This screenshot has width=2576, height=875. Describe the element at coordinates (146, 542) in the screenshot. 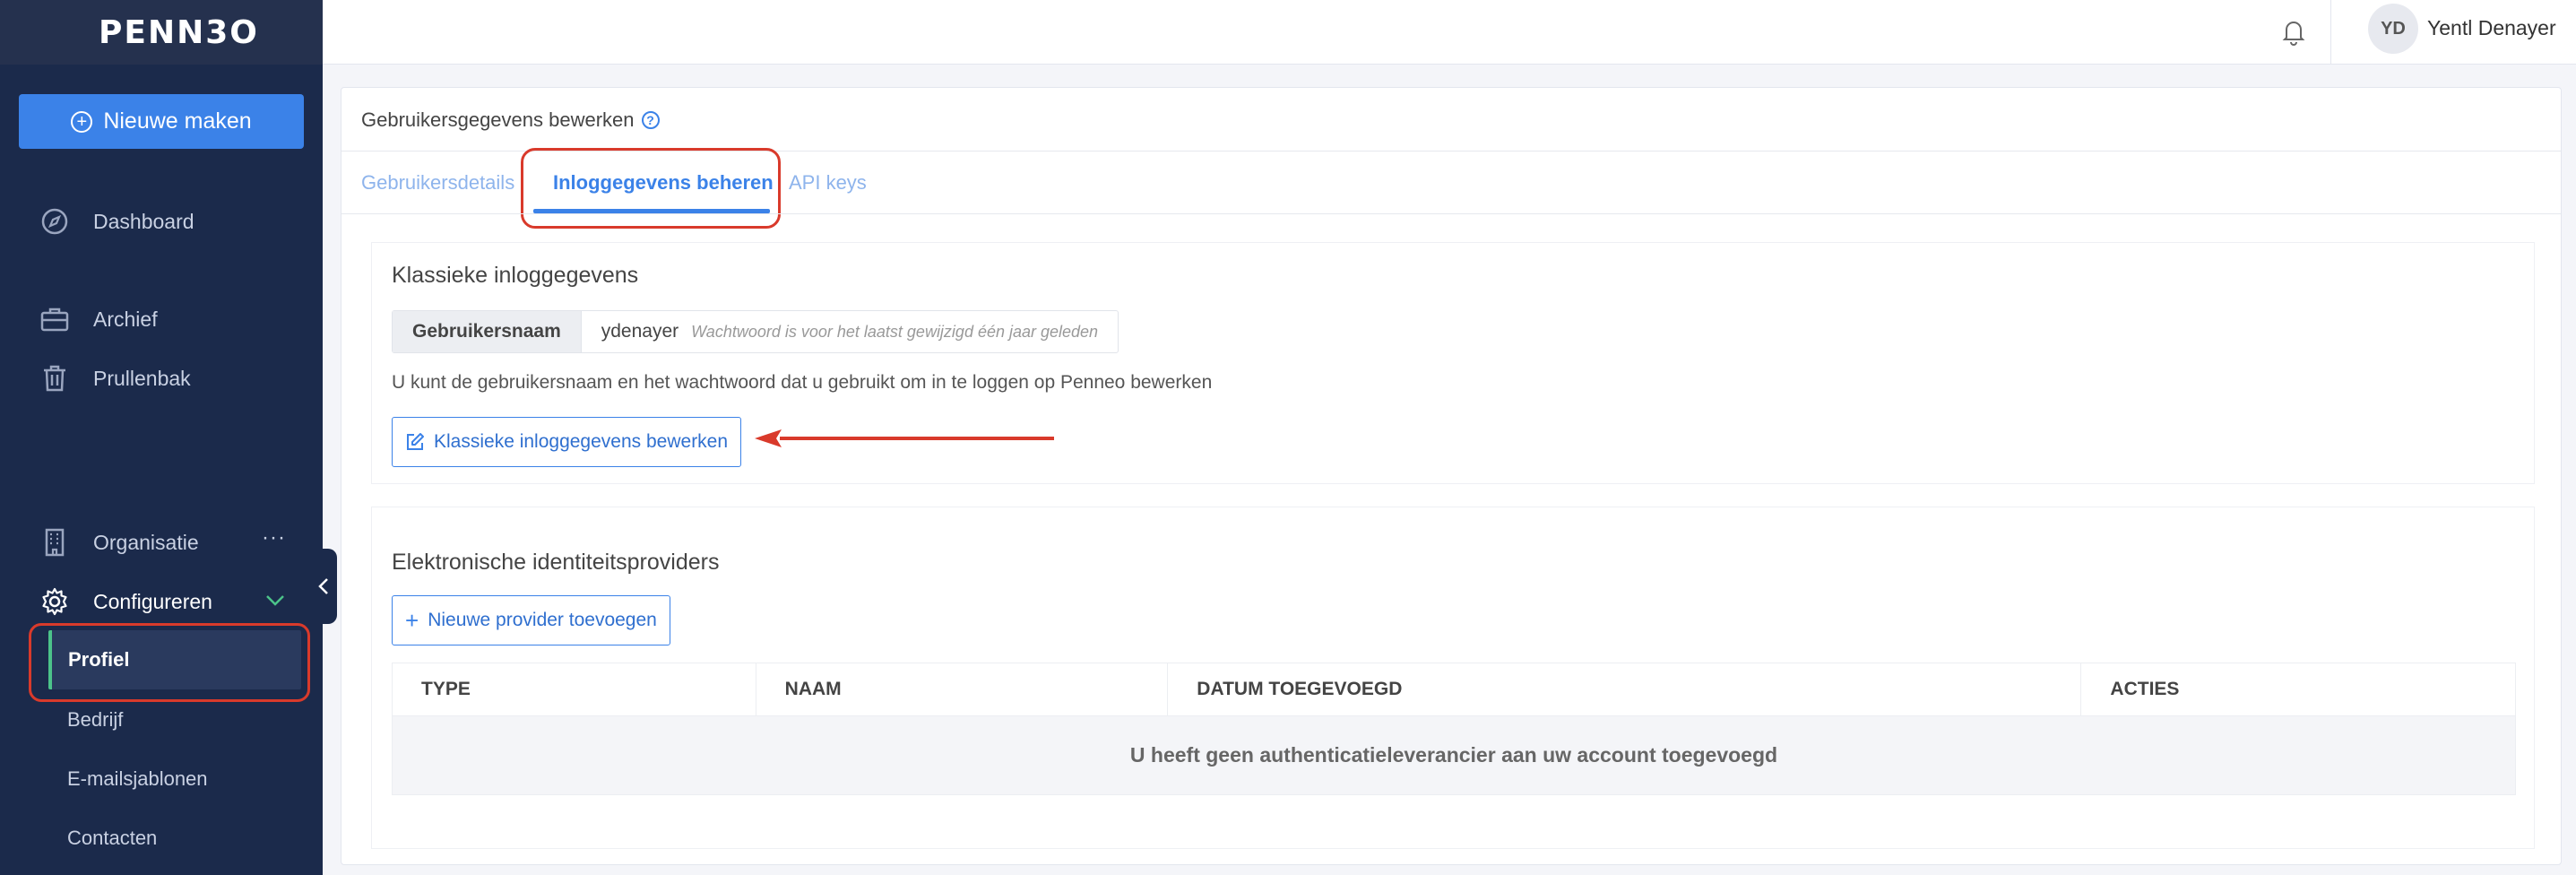

I see `sidebar-item-label: Organisatie` at that location.